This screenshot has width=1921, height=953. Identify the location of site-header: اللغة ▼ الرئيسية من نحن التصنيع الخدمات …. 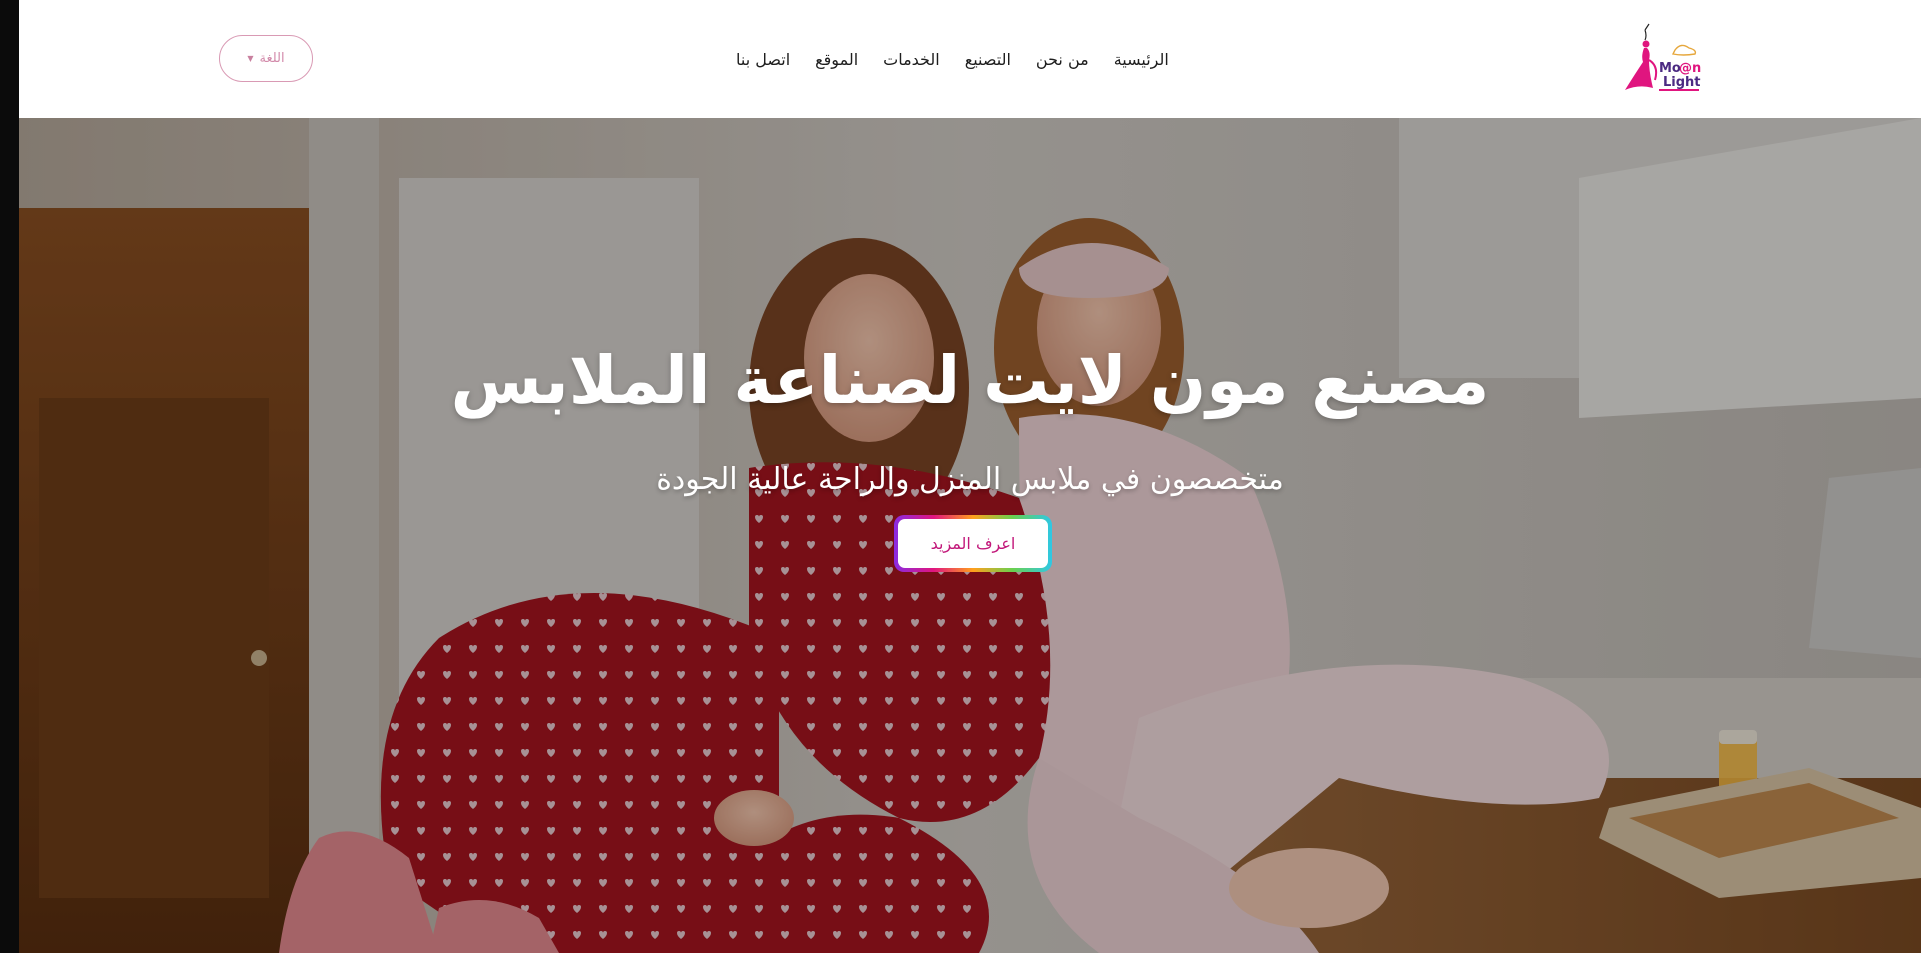
(970, 59).